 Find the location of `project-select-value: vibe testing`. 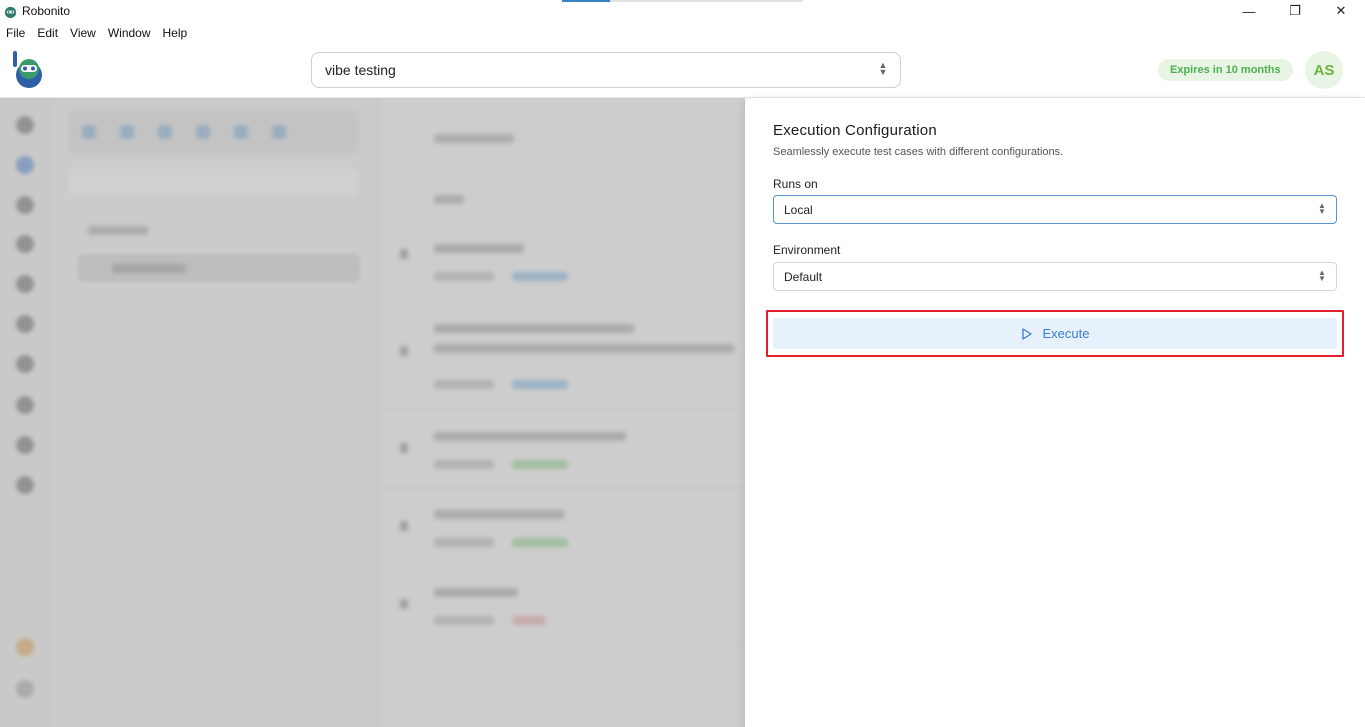

project-select-value: vibe testing is located at coordinates (360, 70).